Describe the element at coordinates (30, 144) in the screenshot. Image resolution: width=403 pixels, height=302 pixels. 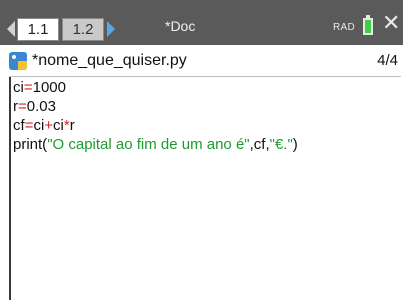
I see `function-call: print(` at that location.